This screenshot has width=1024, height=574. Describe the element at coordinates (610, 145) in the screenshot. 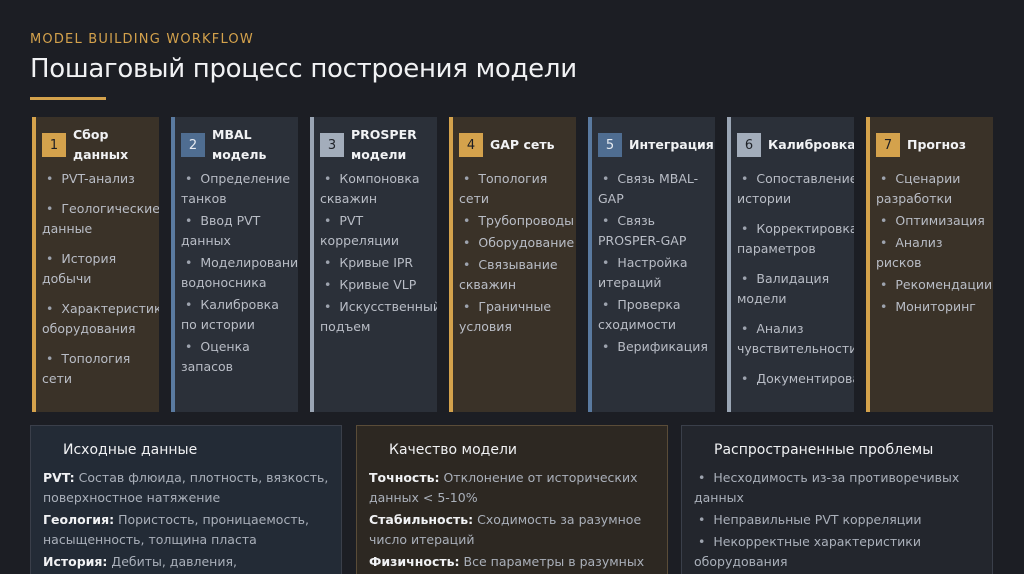

I see `step-number: 5` at that location.